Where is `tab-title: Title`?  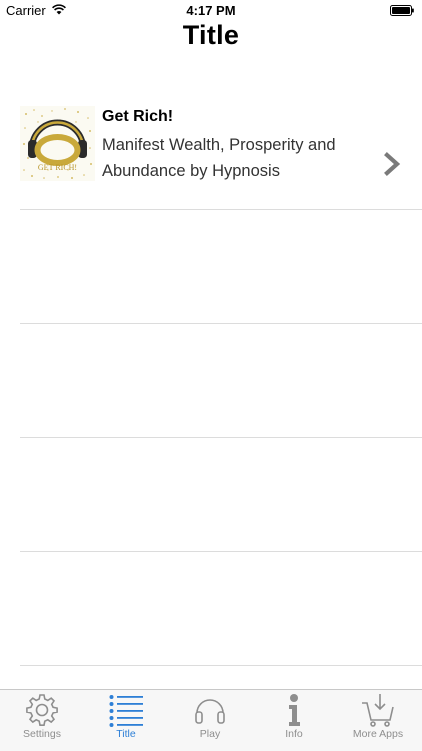
tab-title: Title is located at coordinates (126, 720).